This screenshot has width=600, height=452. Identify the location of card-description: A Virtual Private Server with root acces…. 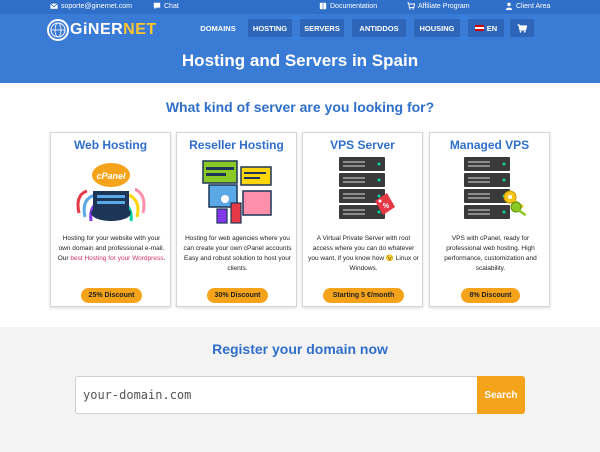
(363, 253).